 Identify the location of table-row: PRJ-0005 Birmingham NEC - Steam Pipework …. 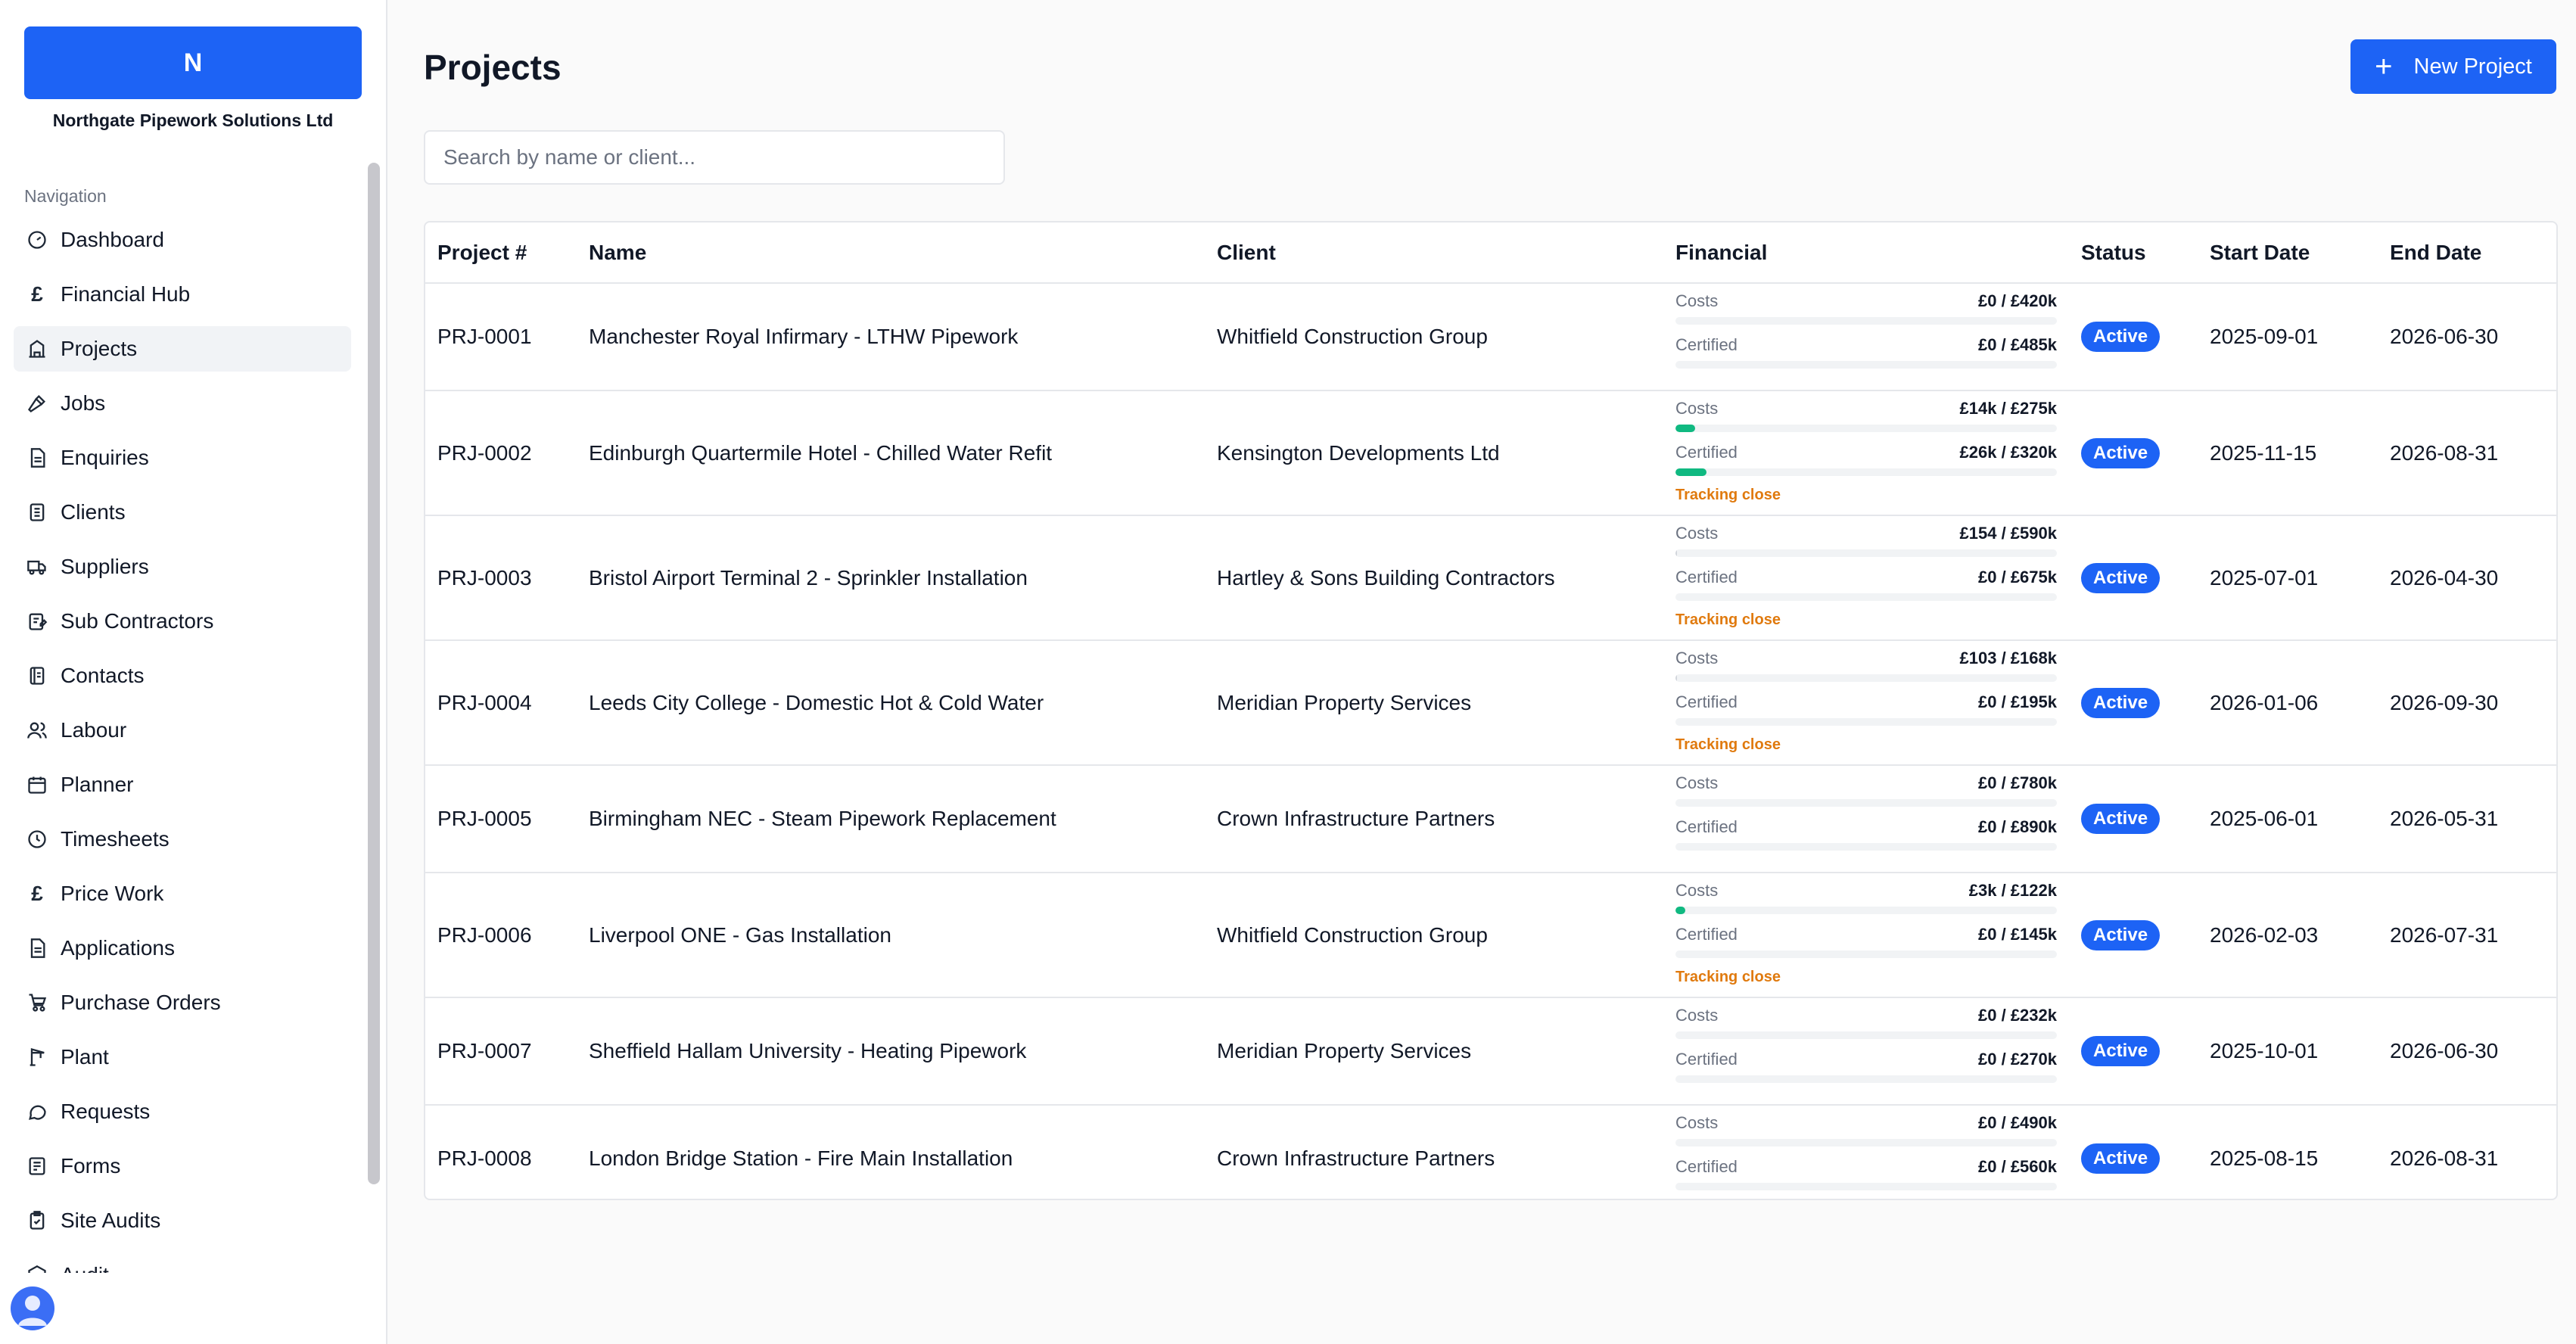
(1491, 819).